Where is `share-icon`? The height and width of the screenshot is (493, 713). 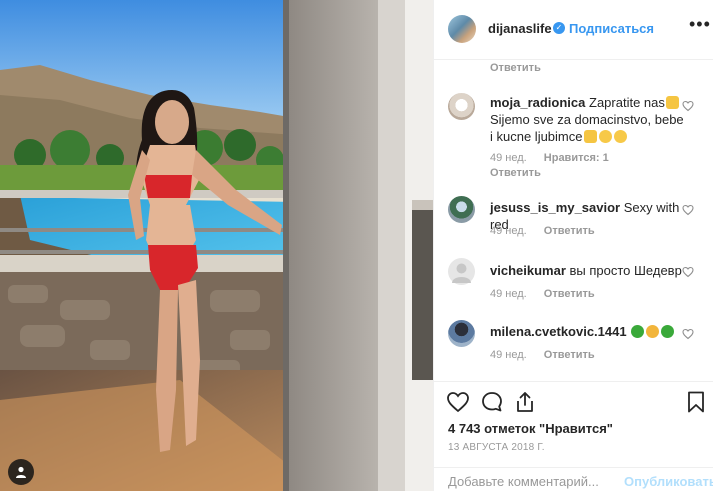 share-icon is located at coordinates (525, 402).